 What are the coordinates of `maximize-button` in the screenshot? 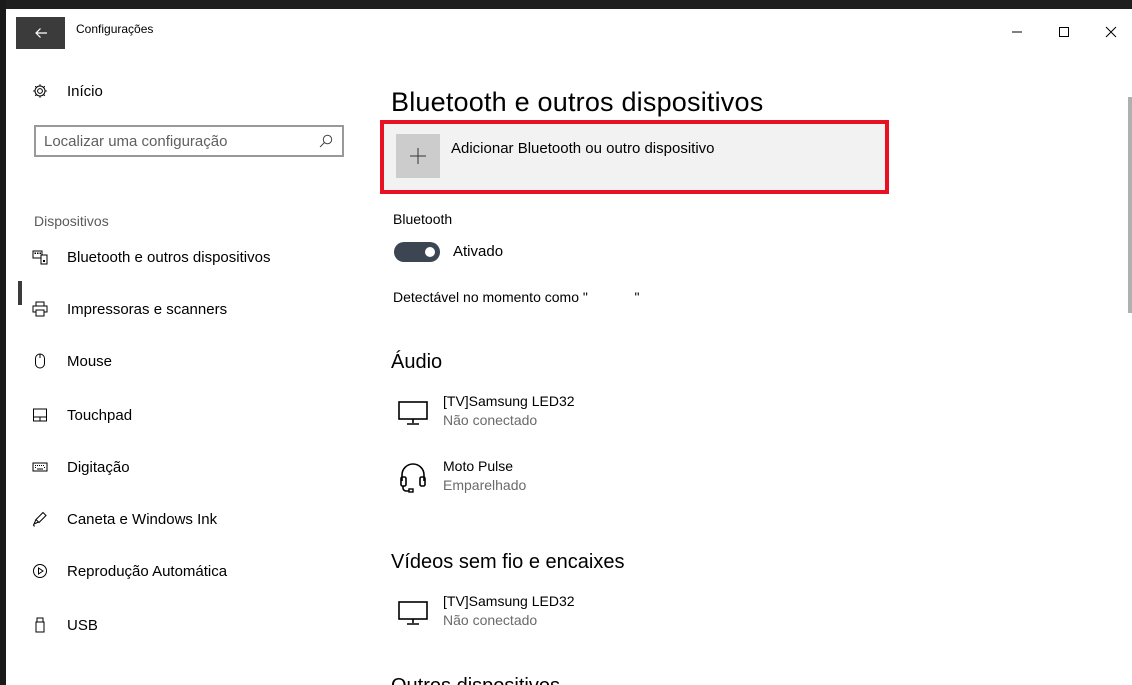 It's located at (1064, 32).